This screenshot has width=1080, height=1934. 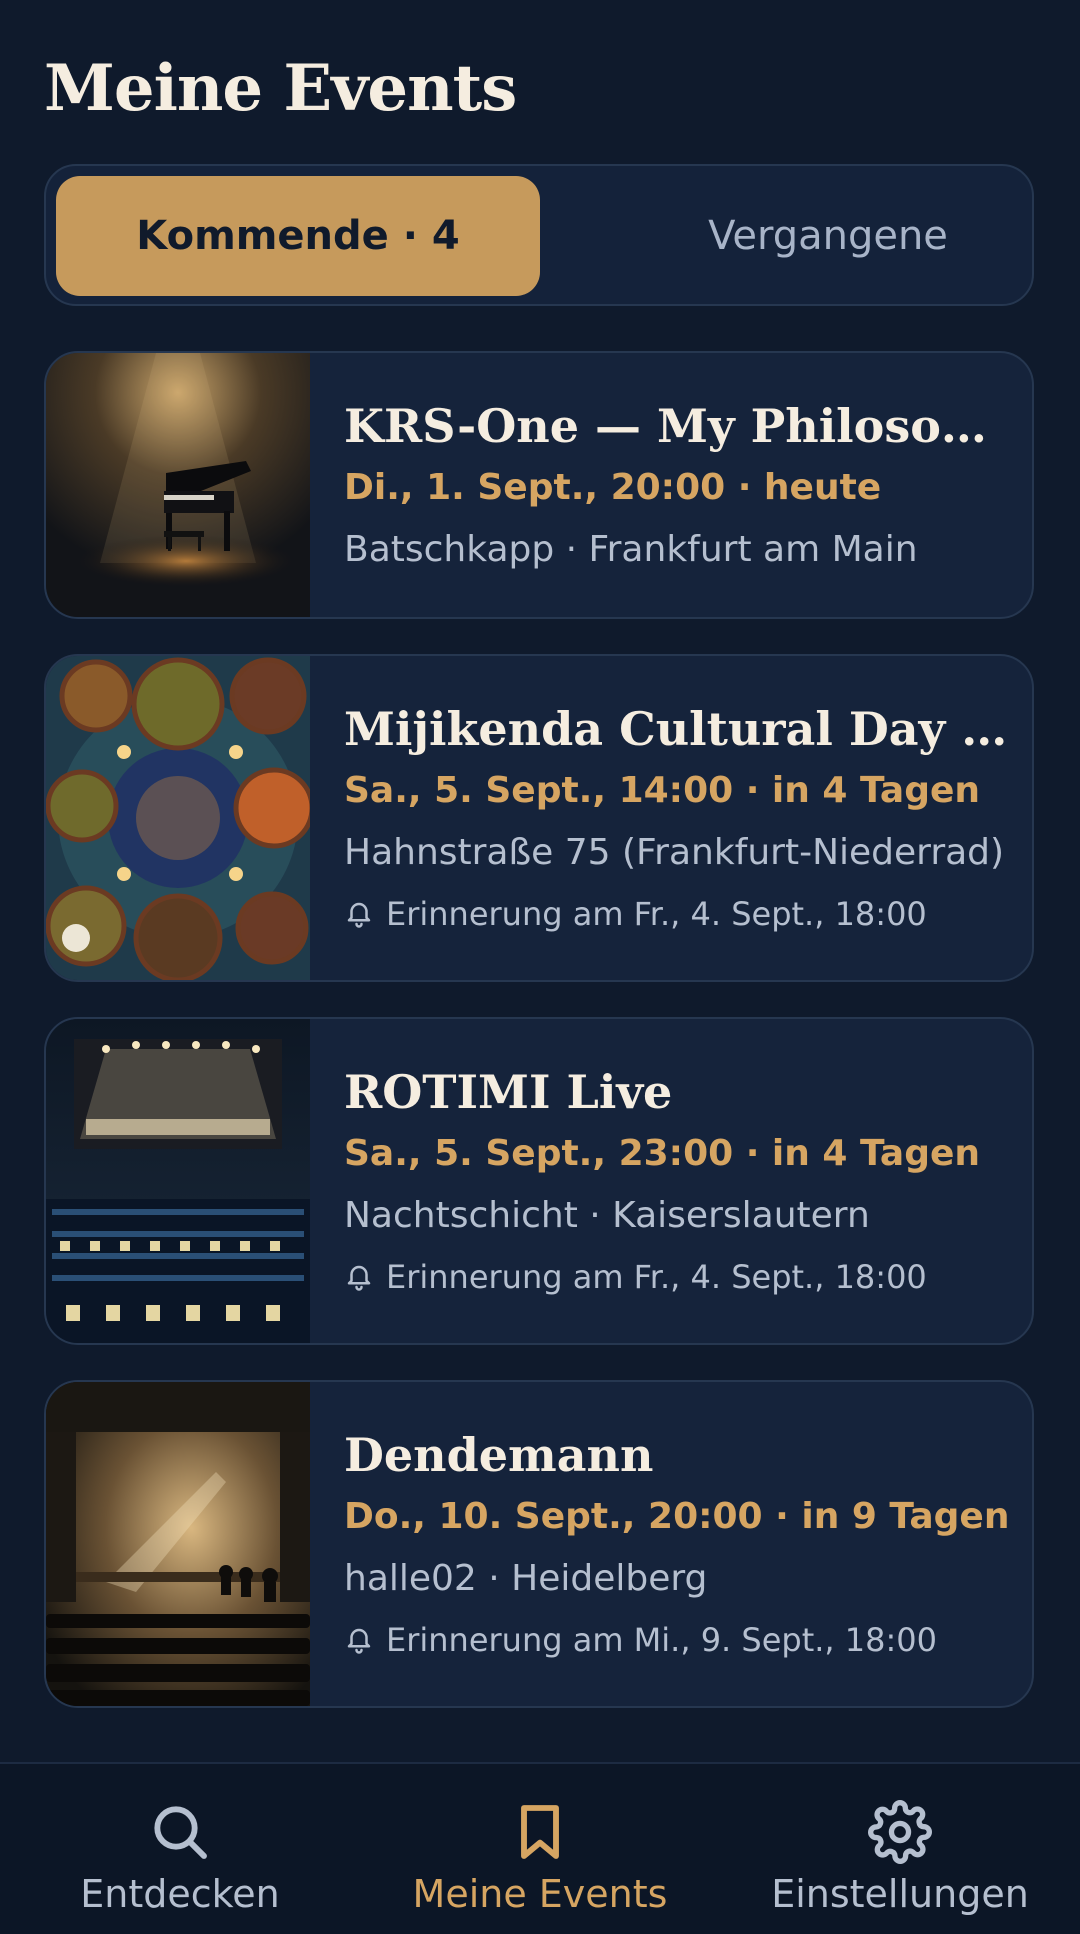 I want to click on gear-icon, so click(x=900, y=1832).